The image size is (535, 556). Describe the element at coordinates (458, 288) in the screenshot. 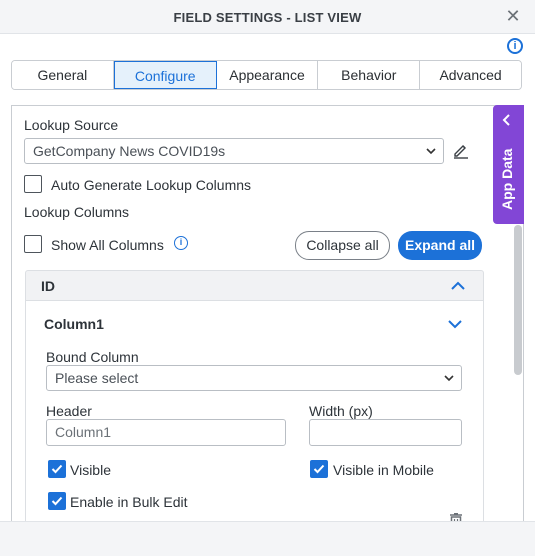

I see `chevron-up-icon` at that location.